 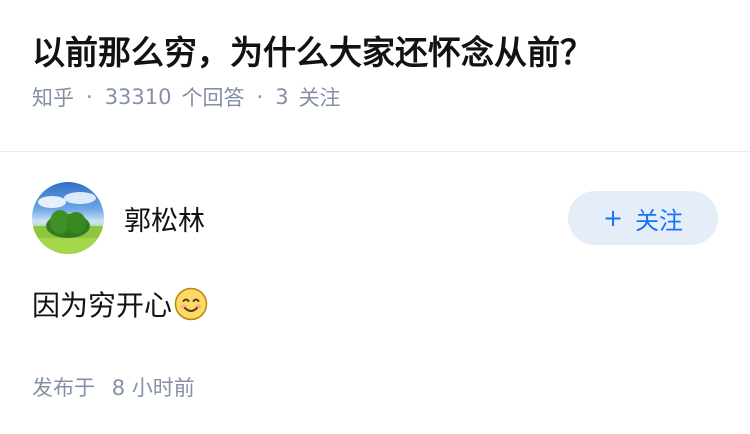 What do you see at coordinates (375, 387) in the screenshot?
I see `published-time: 发布于 8 小时前` at bounding box center [375, 387].